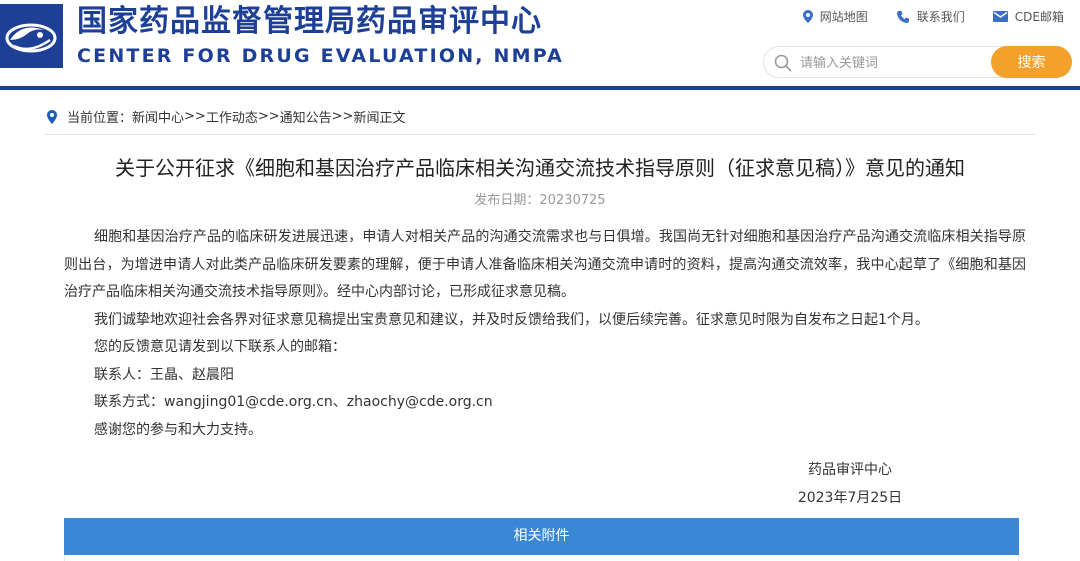 This screenshot has height=561, width=1080. I want to click on search-button: 搜索, so click(1031, 62).